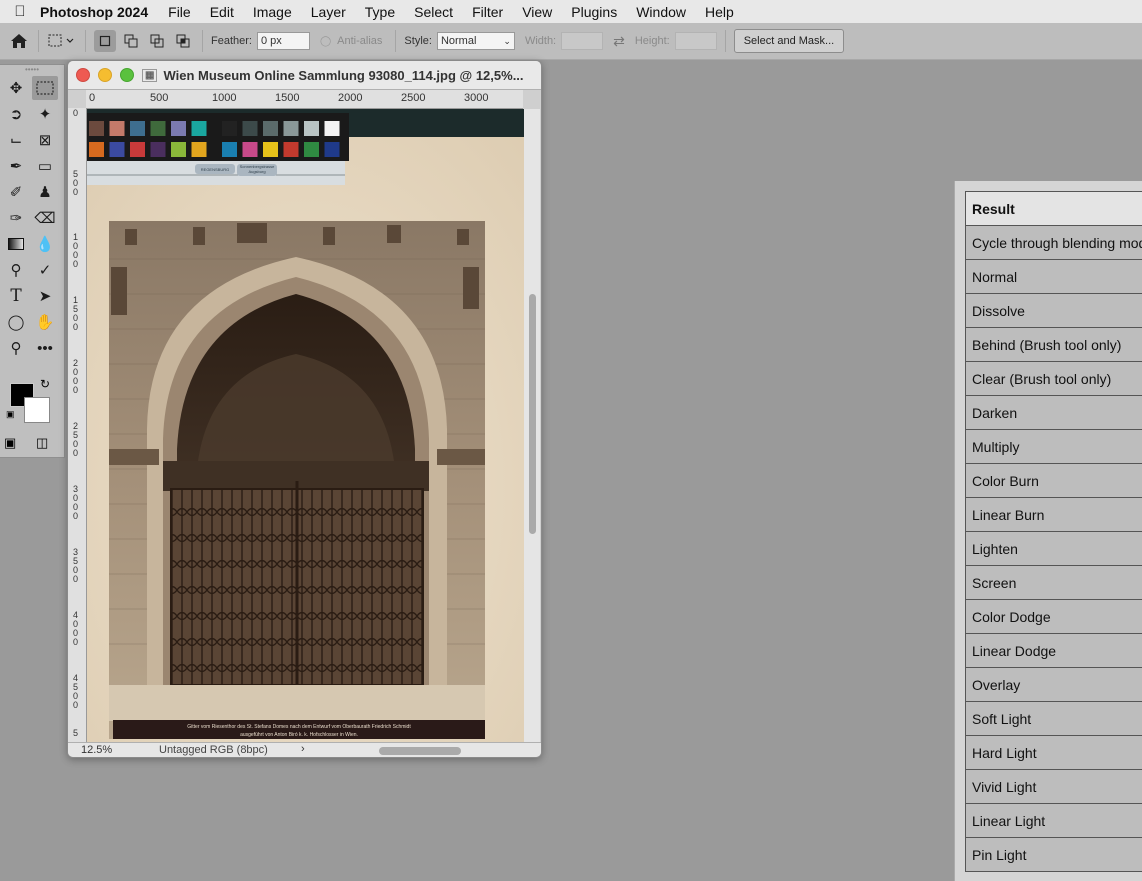 The height and width of the screenshot is (881, 1142). I want to click on gradient-tool-icon, so click(16, 244).